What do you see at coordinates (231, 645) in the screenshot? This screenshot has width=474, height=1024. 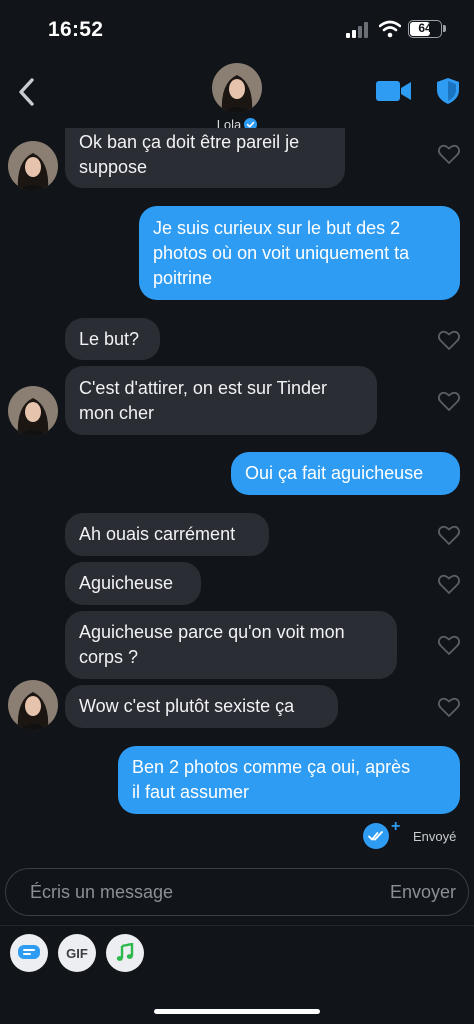 I see `message-incoming: Aguicheuse parce qu'on voit mon corps ?` at bounding box center [231, 645].